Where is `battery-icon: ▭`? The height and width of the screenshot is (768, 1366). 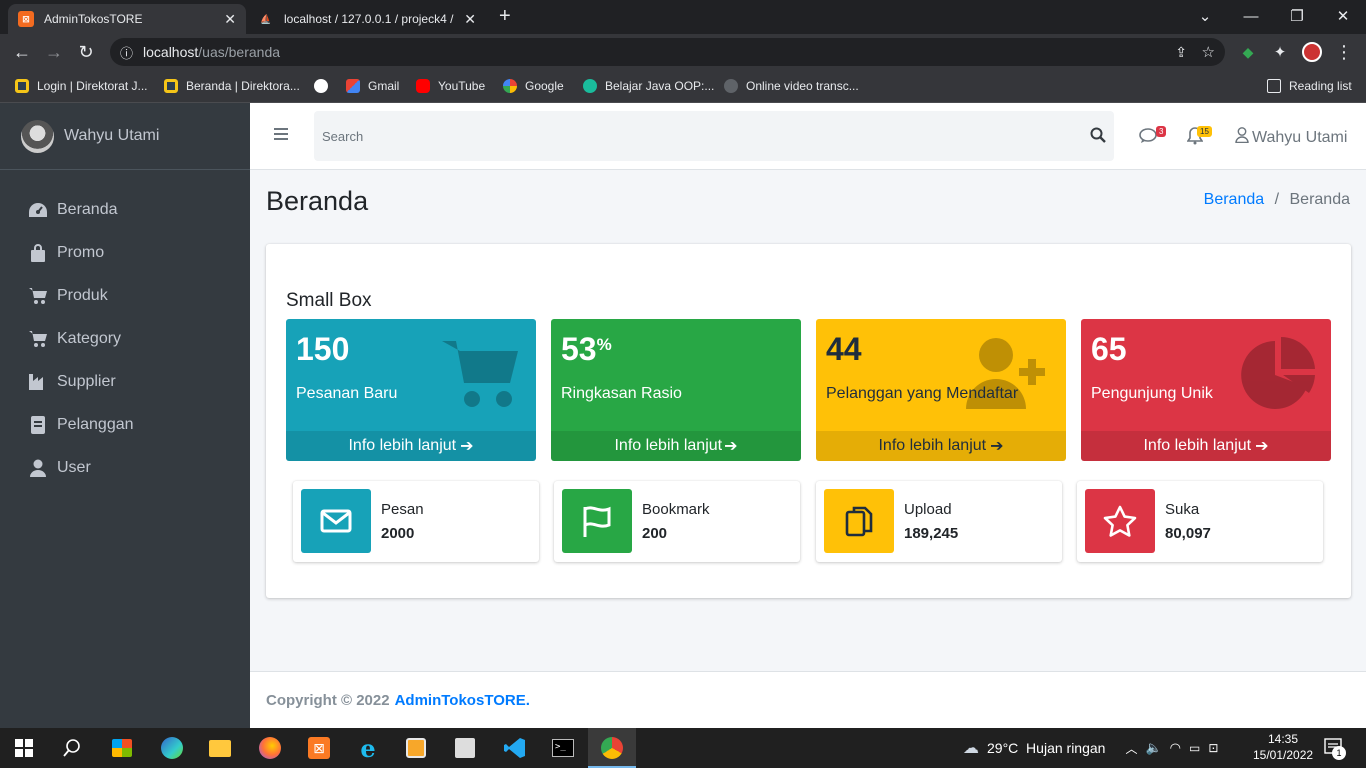 battery-icon: ▭ is located at coordinates (1194, 748).